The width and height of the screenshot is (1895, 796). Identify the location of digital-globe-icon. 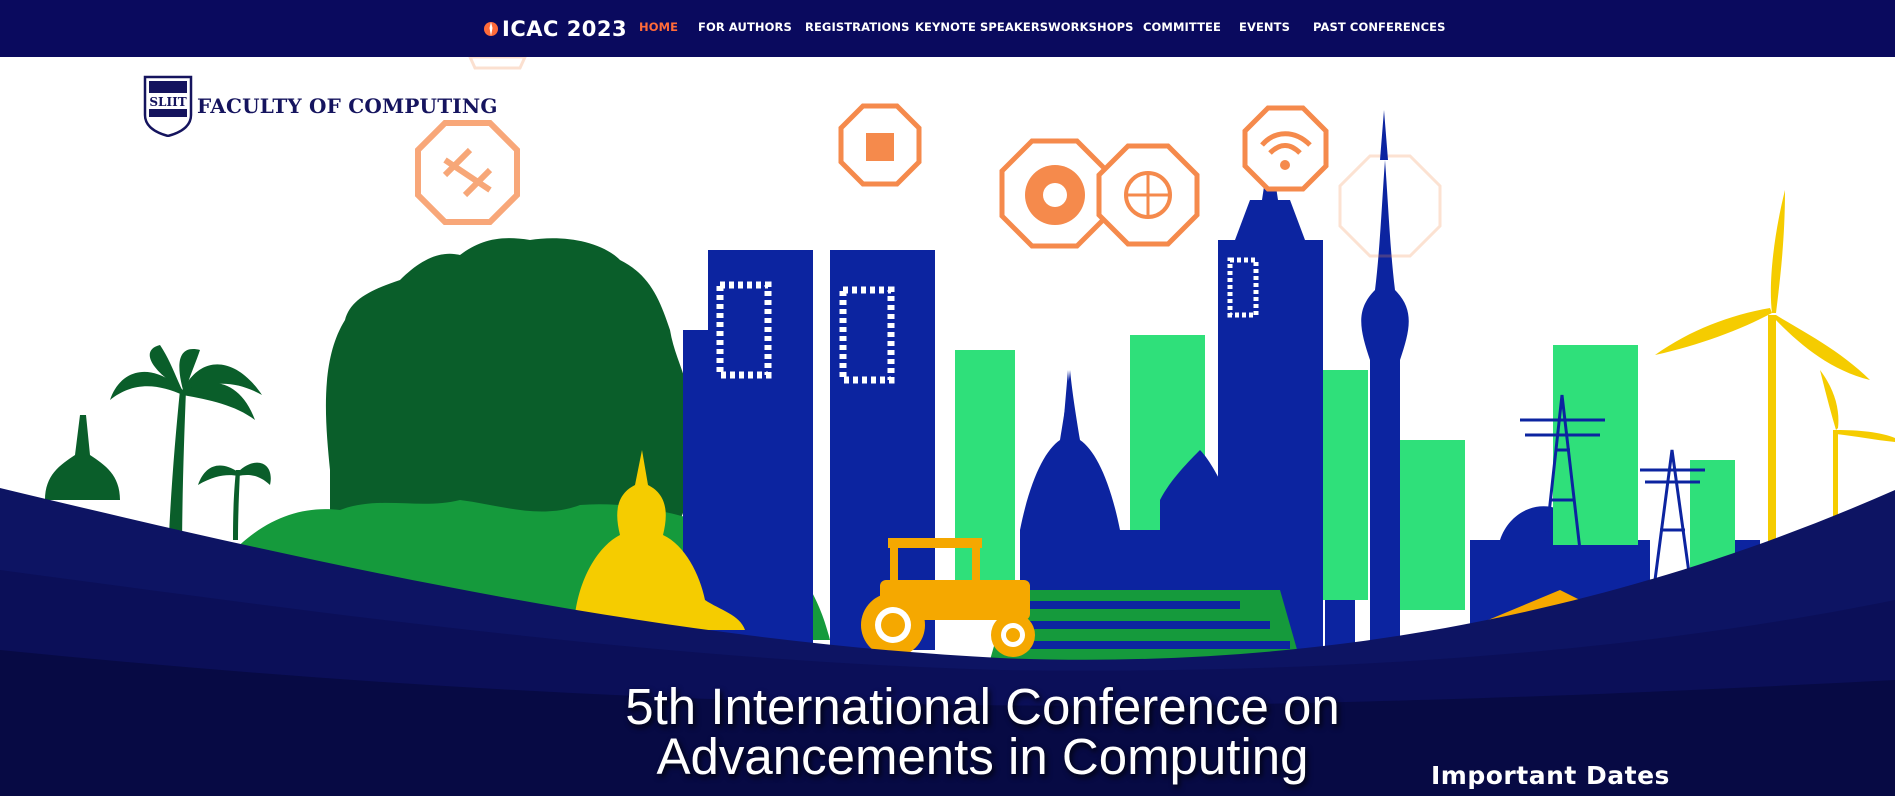
(1148, 195).